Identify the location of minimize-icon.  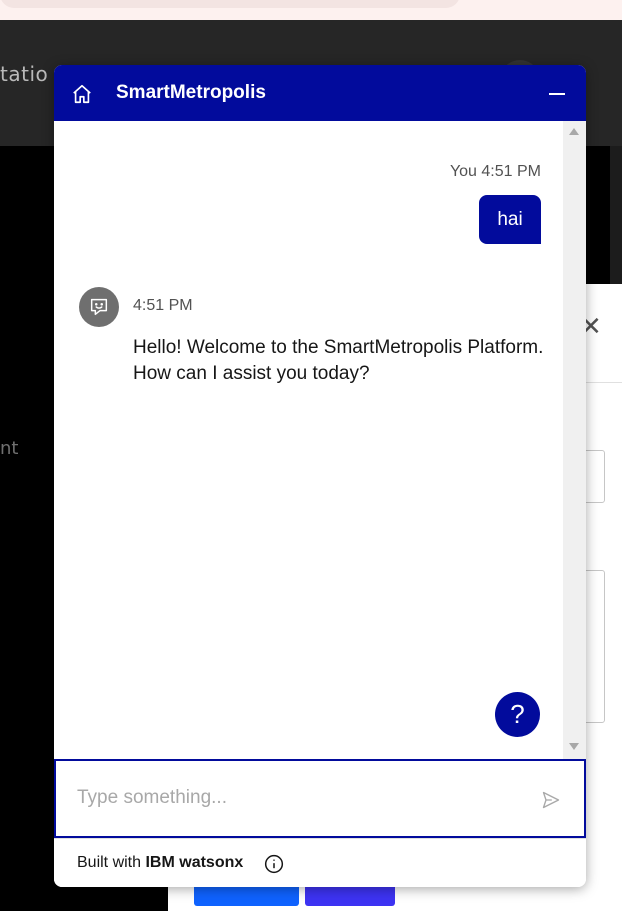
(557, 94).